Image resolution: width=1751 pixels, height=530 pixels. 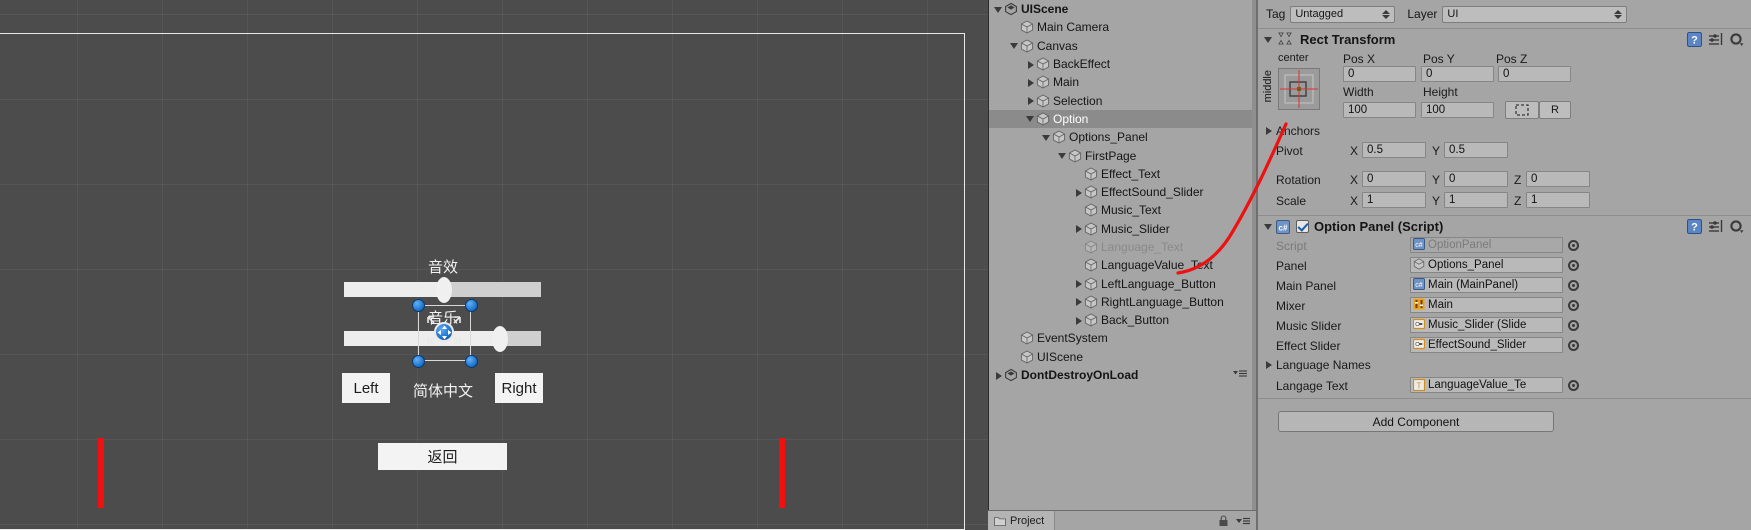 What do you see at coordinates (1457, 110) in the screenshot?
I see `height-input: 100` at bounding box center [1457, 110].